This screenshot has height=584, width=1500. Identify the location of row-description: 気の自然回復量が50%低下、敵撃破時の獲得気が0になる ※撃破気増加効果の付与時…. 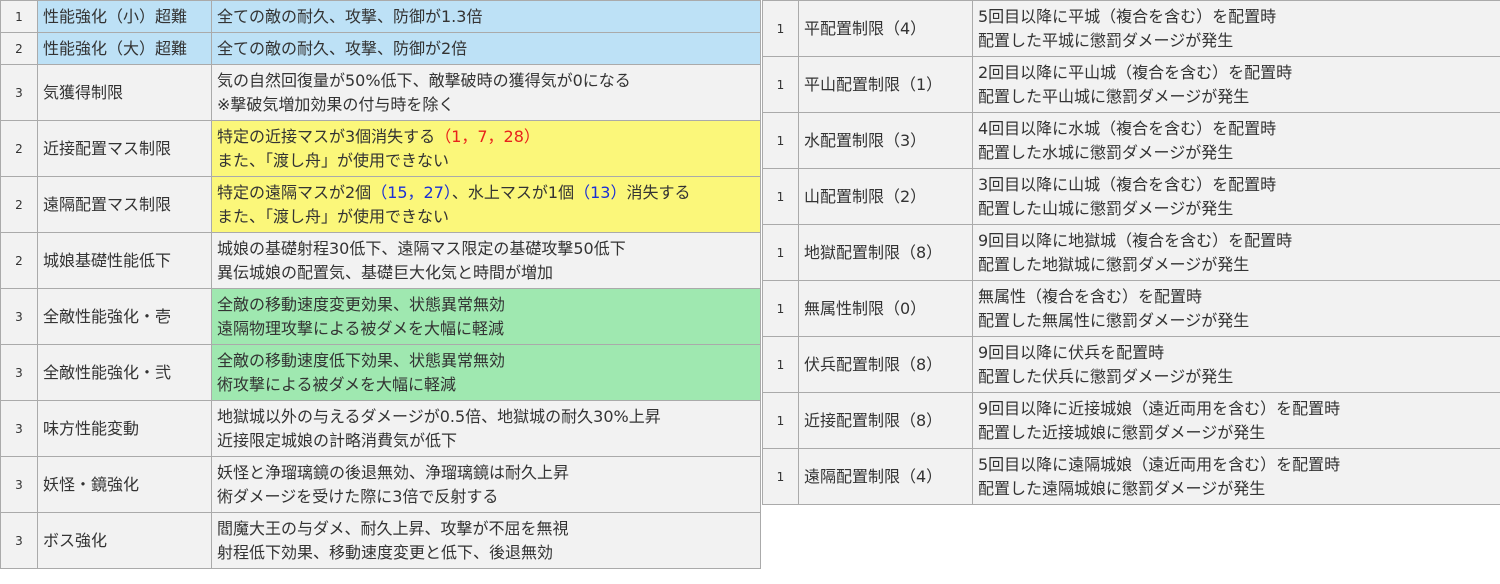
(486, 92).